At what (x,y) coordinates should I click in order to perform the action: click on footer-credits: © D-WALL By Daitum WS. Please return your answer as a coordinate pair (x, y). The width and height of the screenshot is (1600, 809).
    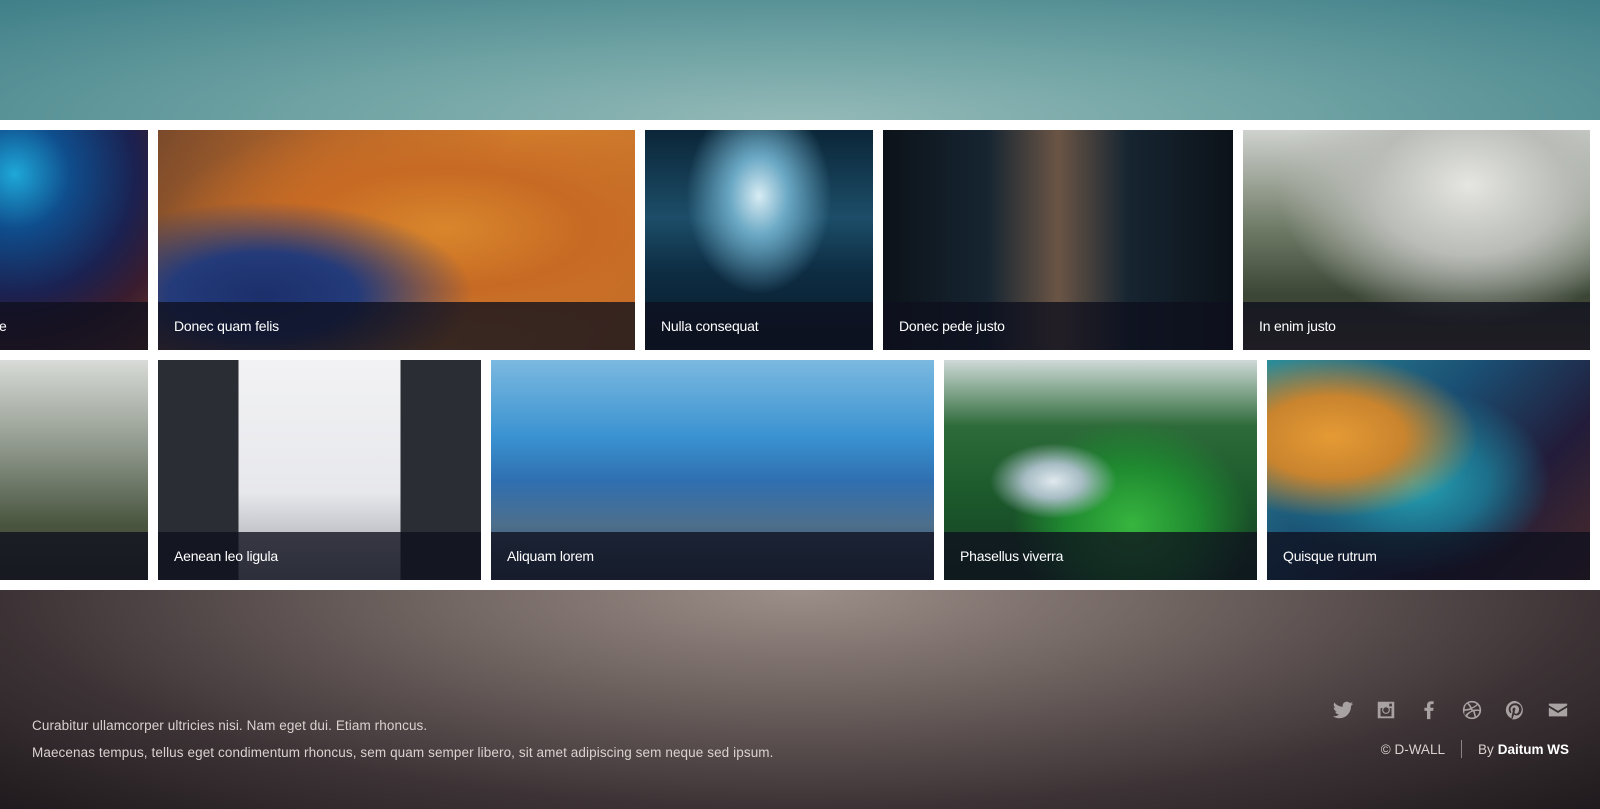
    Looking at the image, I should click on (1475, 749).